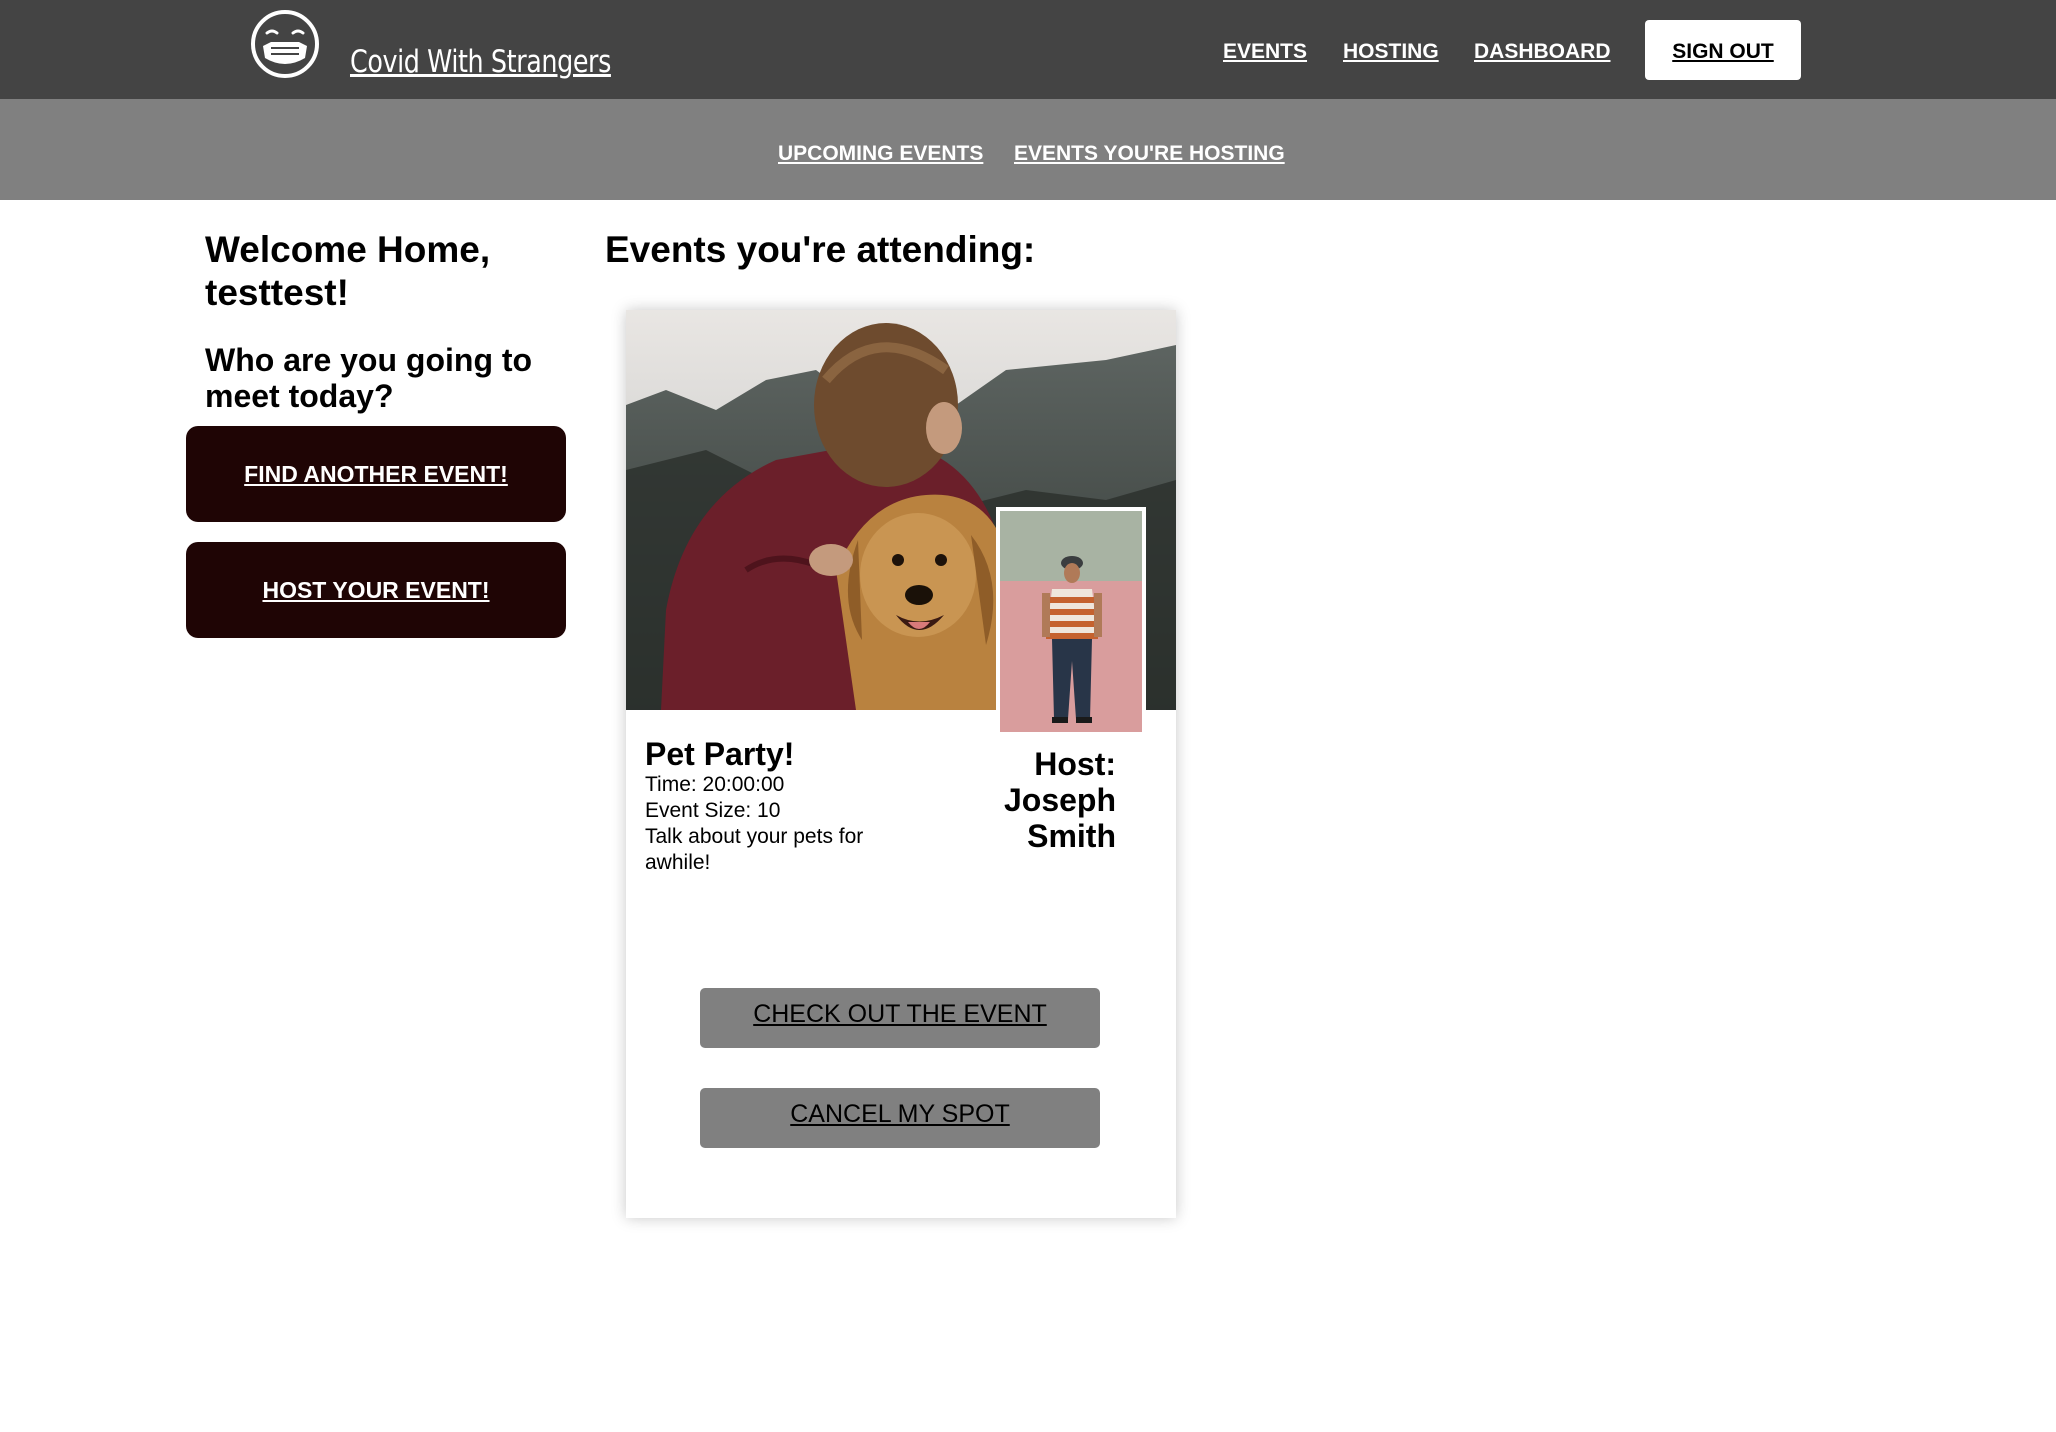 The width and height of the screenshot is (2056, 1432). Describe the element at coordinates (713, 810) in the screenshot. I see `event-size: Event Size: 10` at that location.